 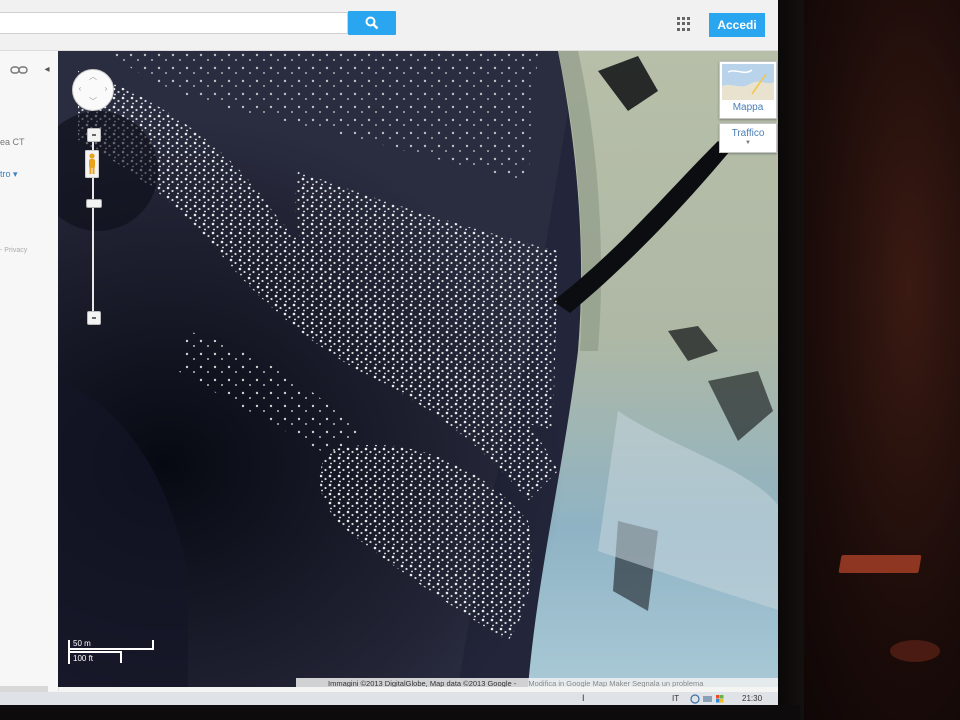 What do you see at coordinates (94, 135) in the screenshot?
I see `zoom-in-button` at bounding box center [94, 135].